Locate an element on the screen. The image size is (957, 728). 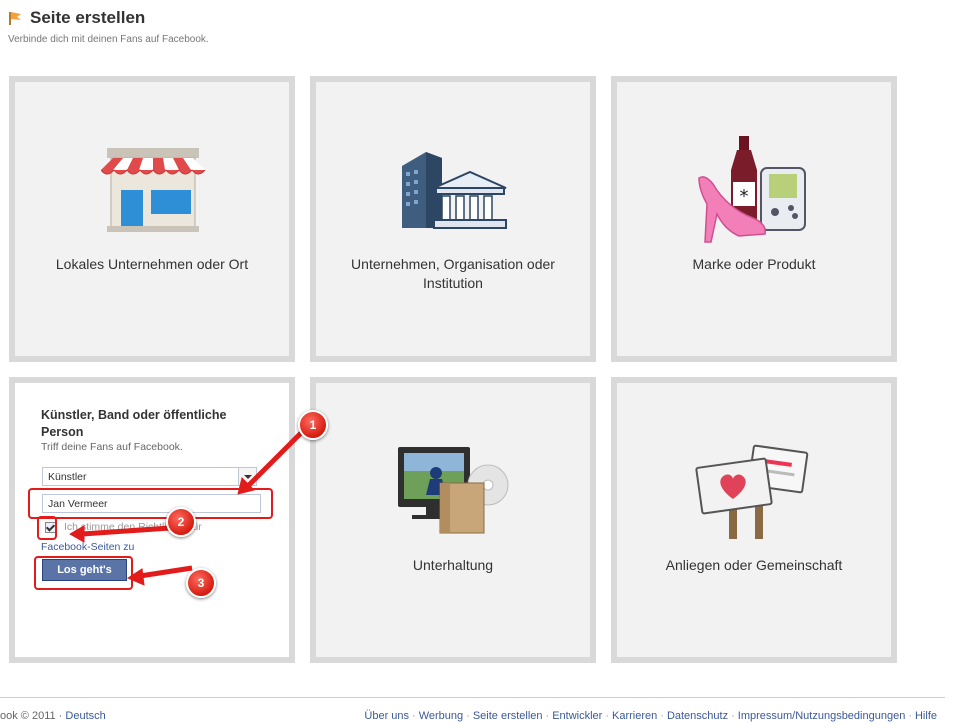
chevron-down-icon is located at coordinates (247, 476).